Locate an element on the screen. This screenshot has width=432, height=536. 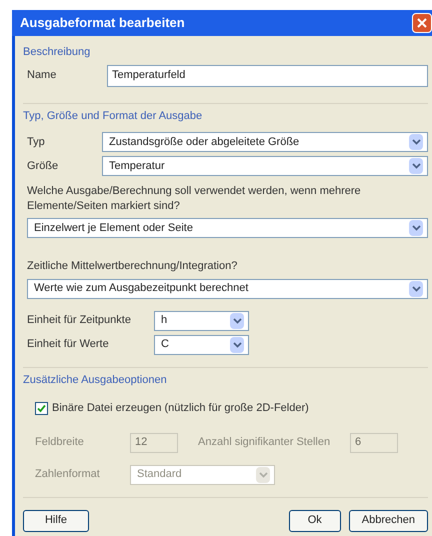
question-text: Welche Ausgabe/Berechnung soll verwendet werden, wenn mehrere Elemente/Seiten markiert sind? is located at coordinates (194, 199).